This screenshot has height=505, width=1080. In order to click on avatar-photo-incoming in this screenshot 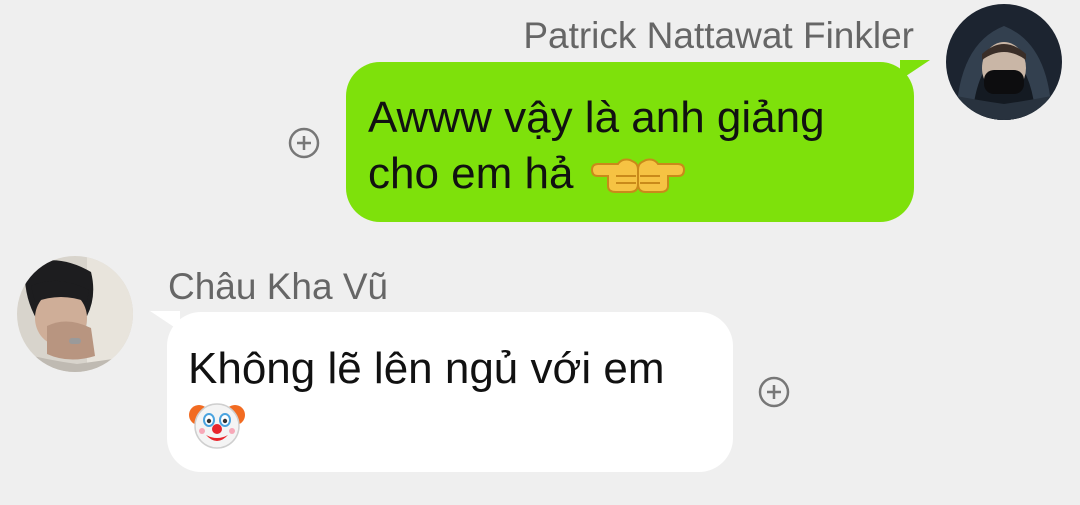, I will do `click(75, 314)`.